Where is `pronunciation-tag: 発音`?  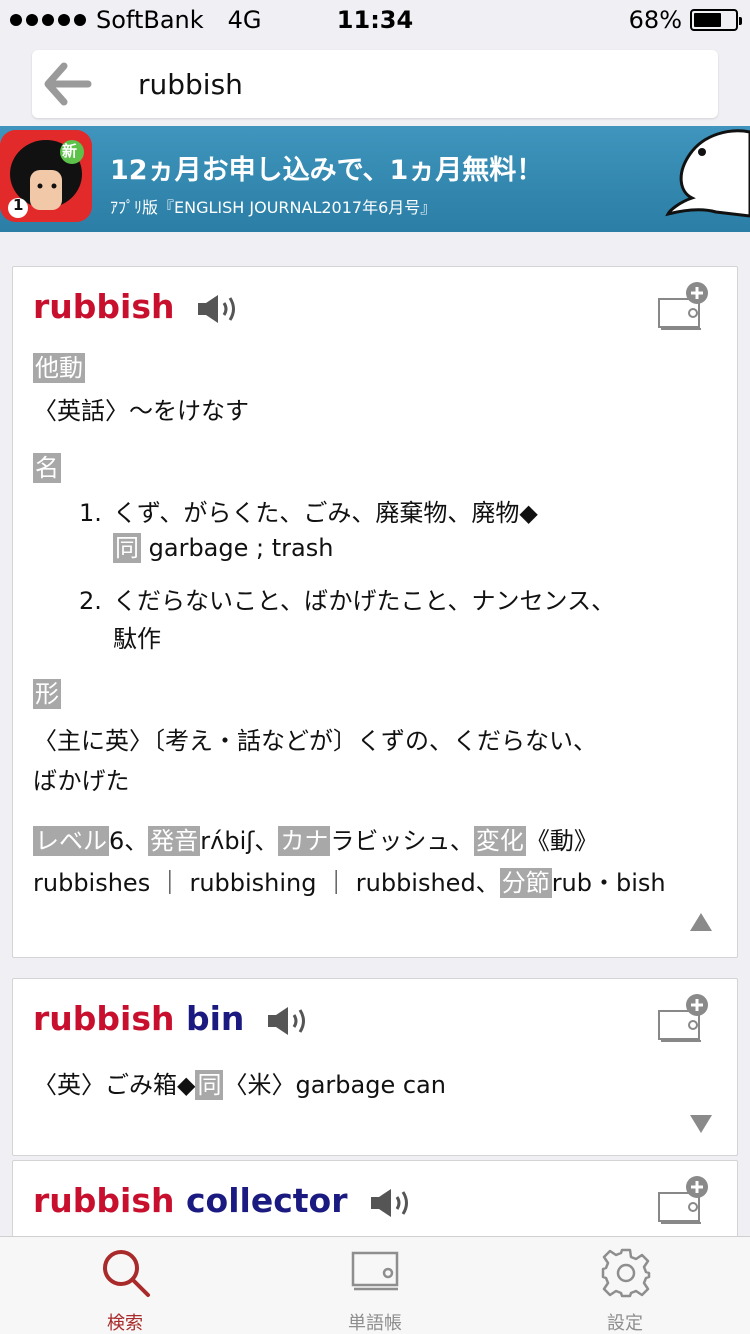
pronunciation-tag: 発音 is located at coordinates (174, 841).